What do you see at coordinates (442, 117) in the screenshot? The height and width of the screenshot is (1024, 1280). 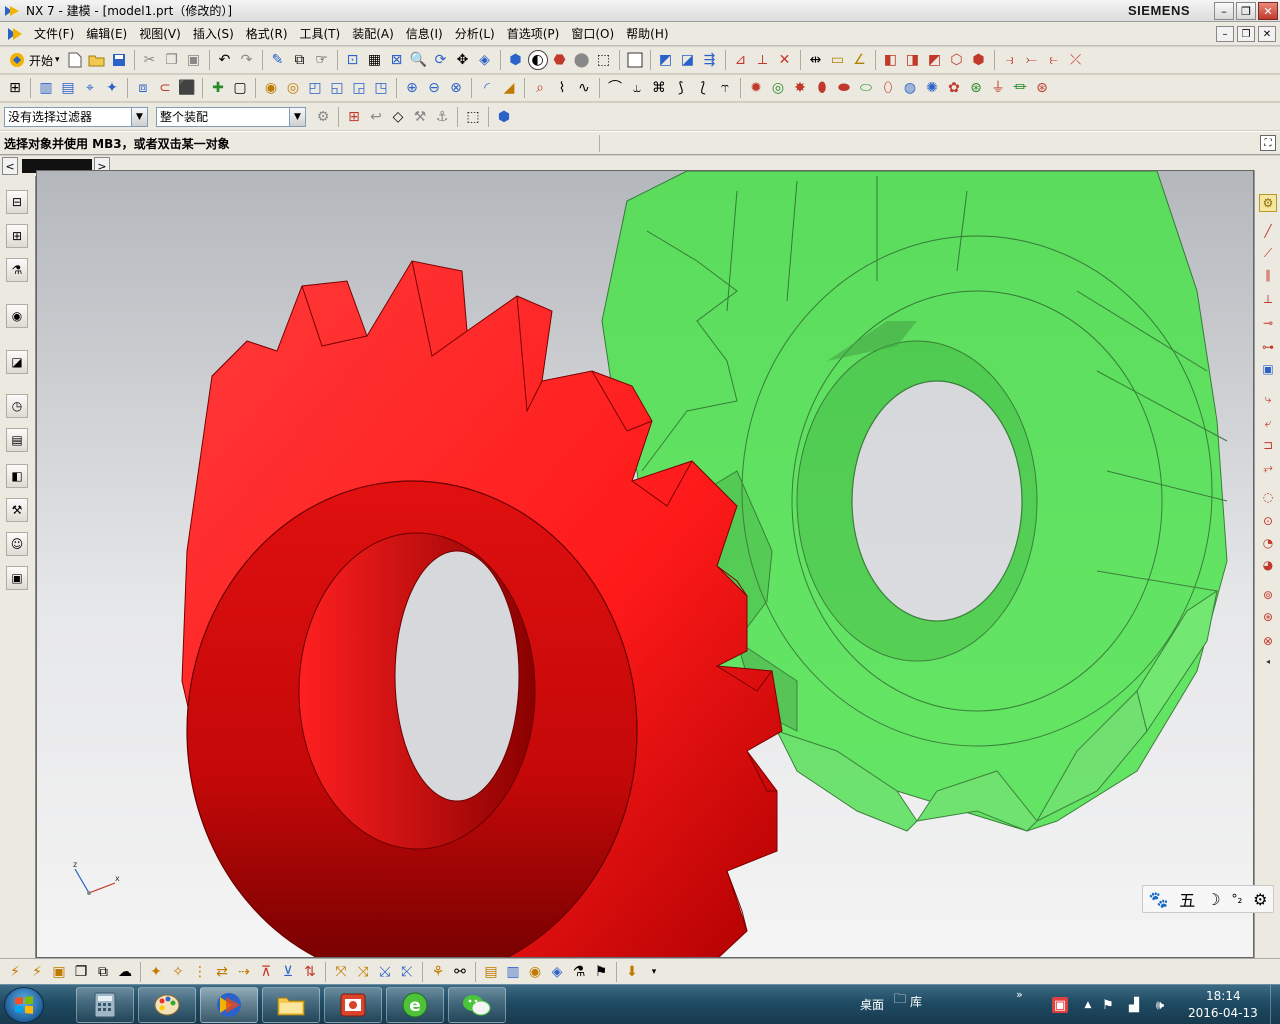 I see `select-body-icon: ⚓` at bounding box center [442, 117].